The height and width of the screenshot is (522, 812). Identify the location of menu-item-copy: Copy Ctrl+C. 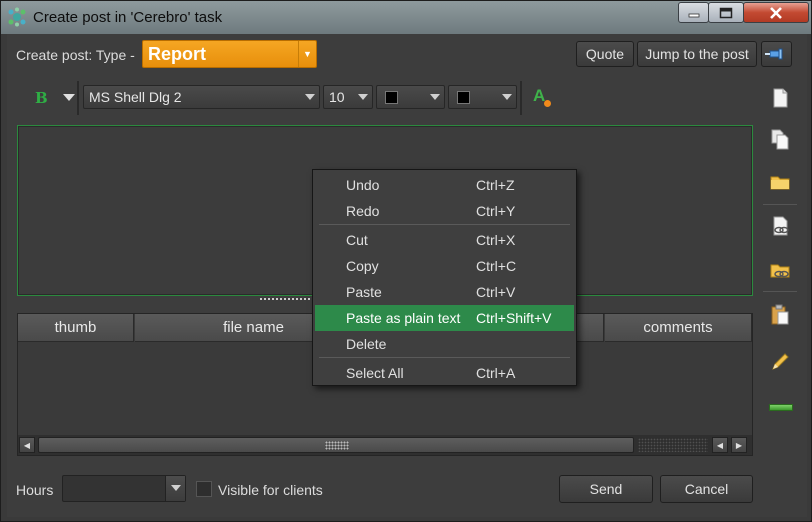
(444, 266).